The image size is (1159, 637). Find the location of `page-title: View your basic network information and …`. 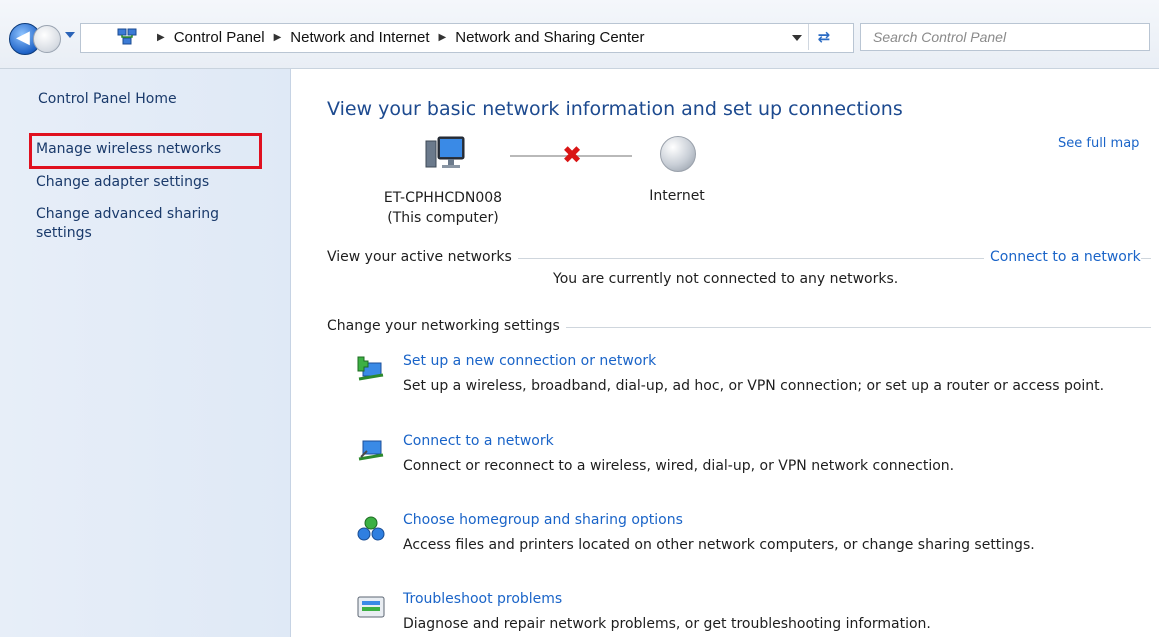

page-title: View your basic network information and … is located at coordinates (615, 109).